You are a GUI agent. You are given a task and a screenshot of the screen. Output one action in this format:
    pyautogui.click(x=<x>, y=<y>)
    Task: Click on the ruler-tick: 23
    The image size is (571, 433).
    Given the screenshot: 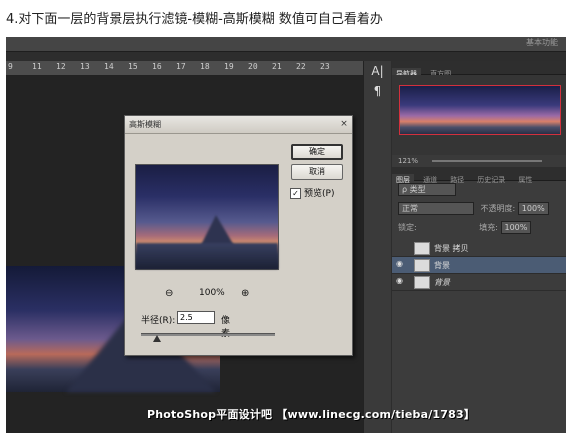 What is the action you would take?
    pyautogui.click(x=325, y=66)
    